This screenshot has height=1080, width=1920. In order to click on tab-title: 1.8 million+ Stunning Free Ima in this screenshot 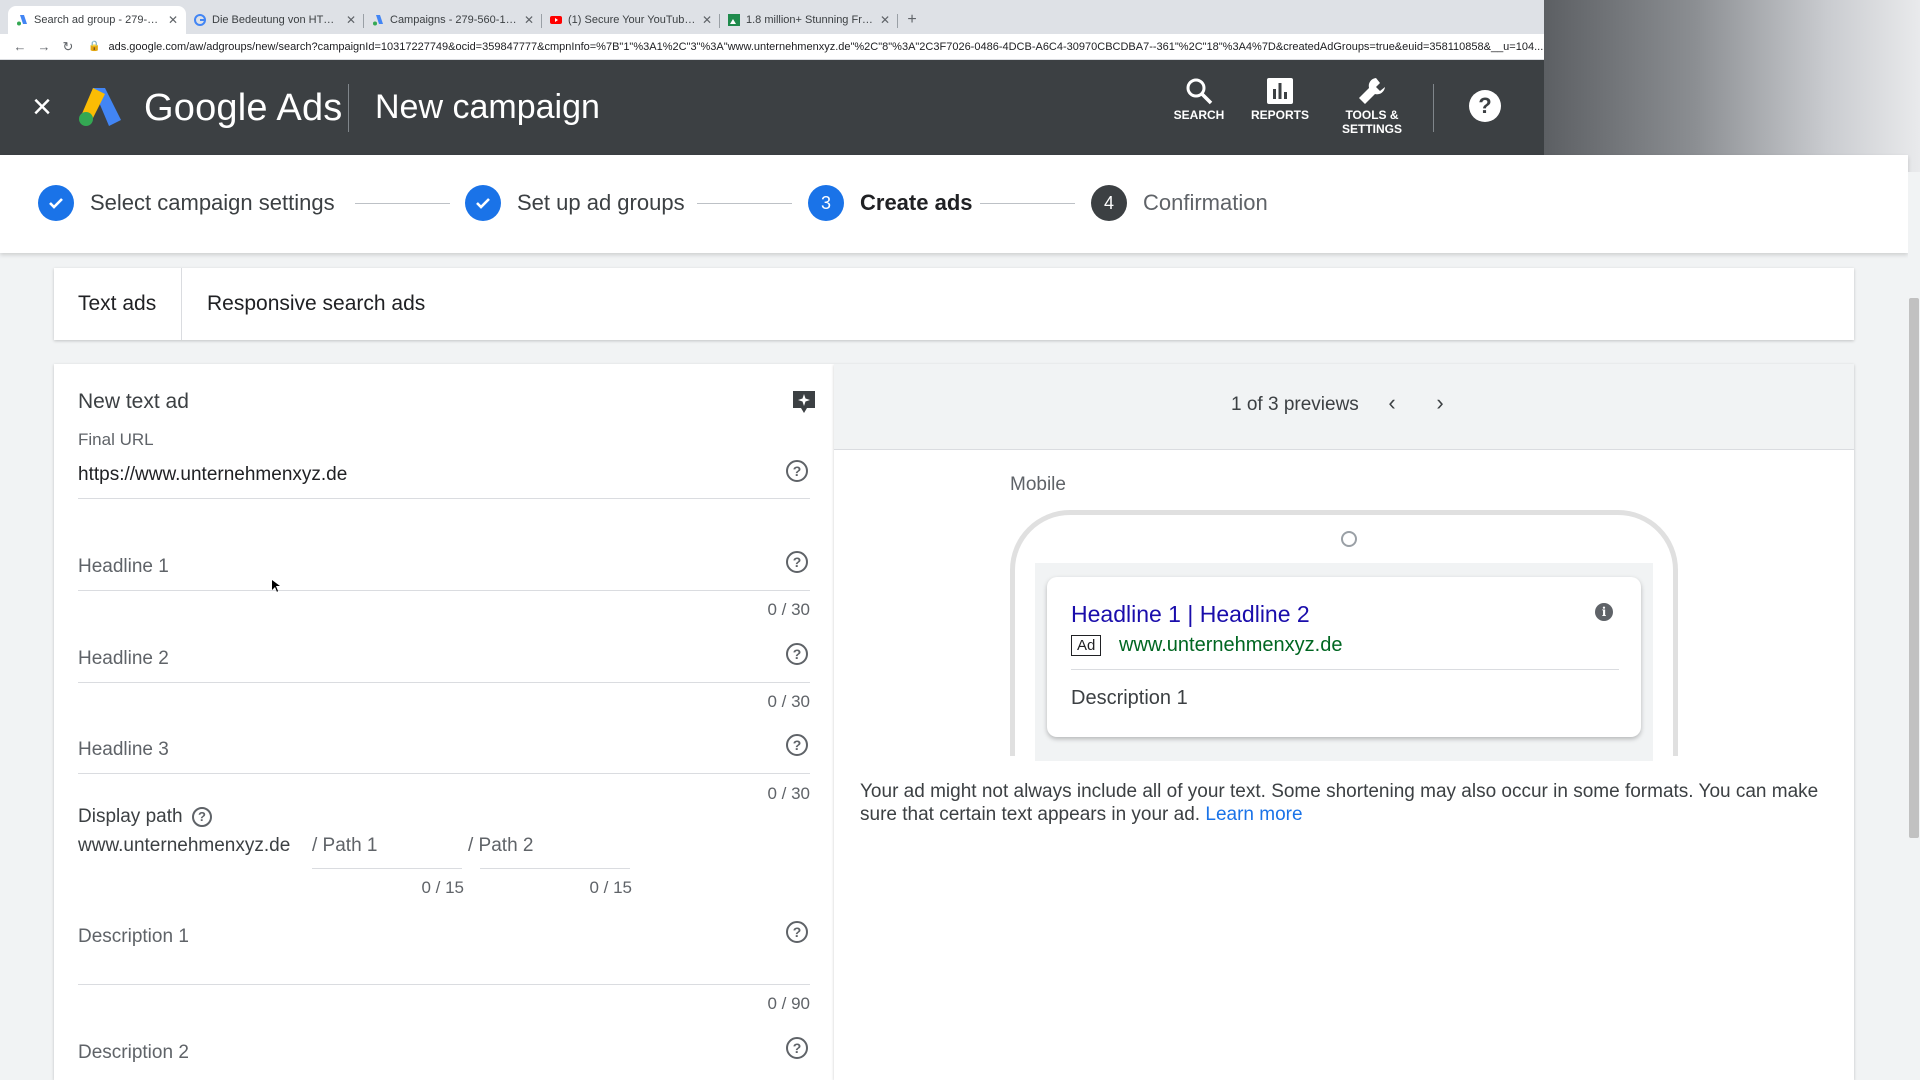, I will do `click(810, 20)`.